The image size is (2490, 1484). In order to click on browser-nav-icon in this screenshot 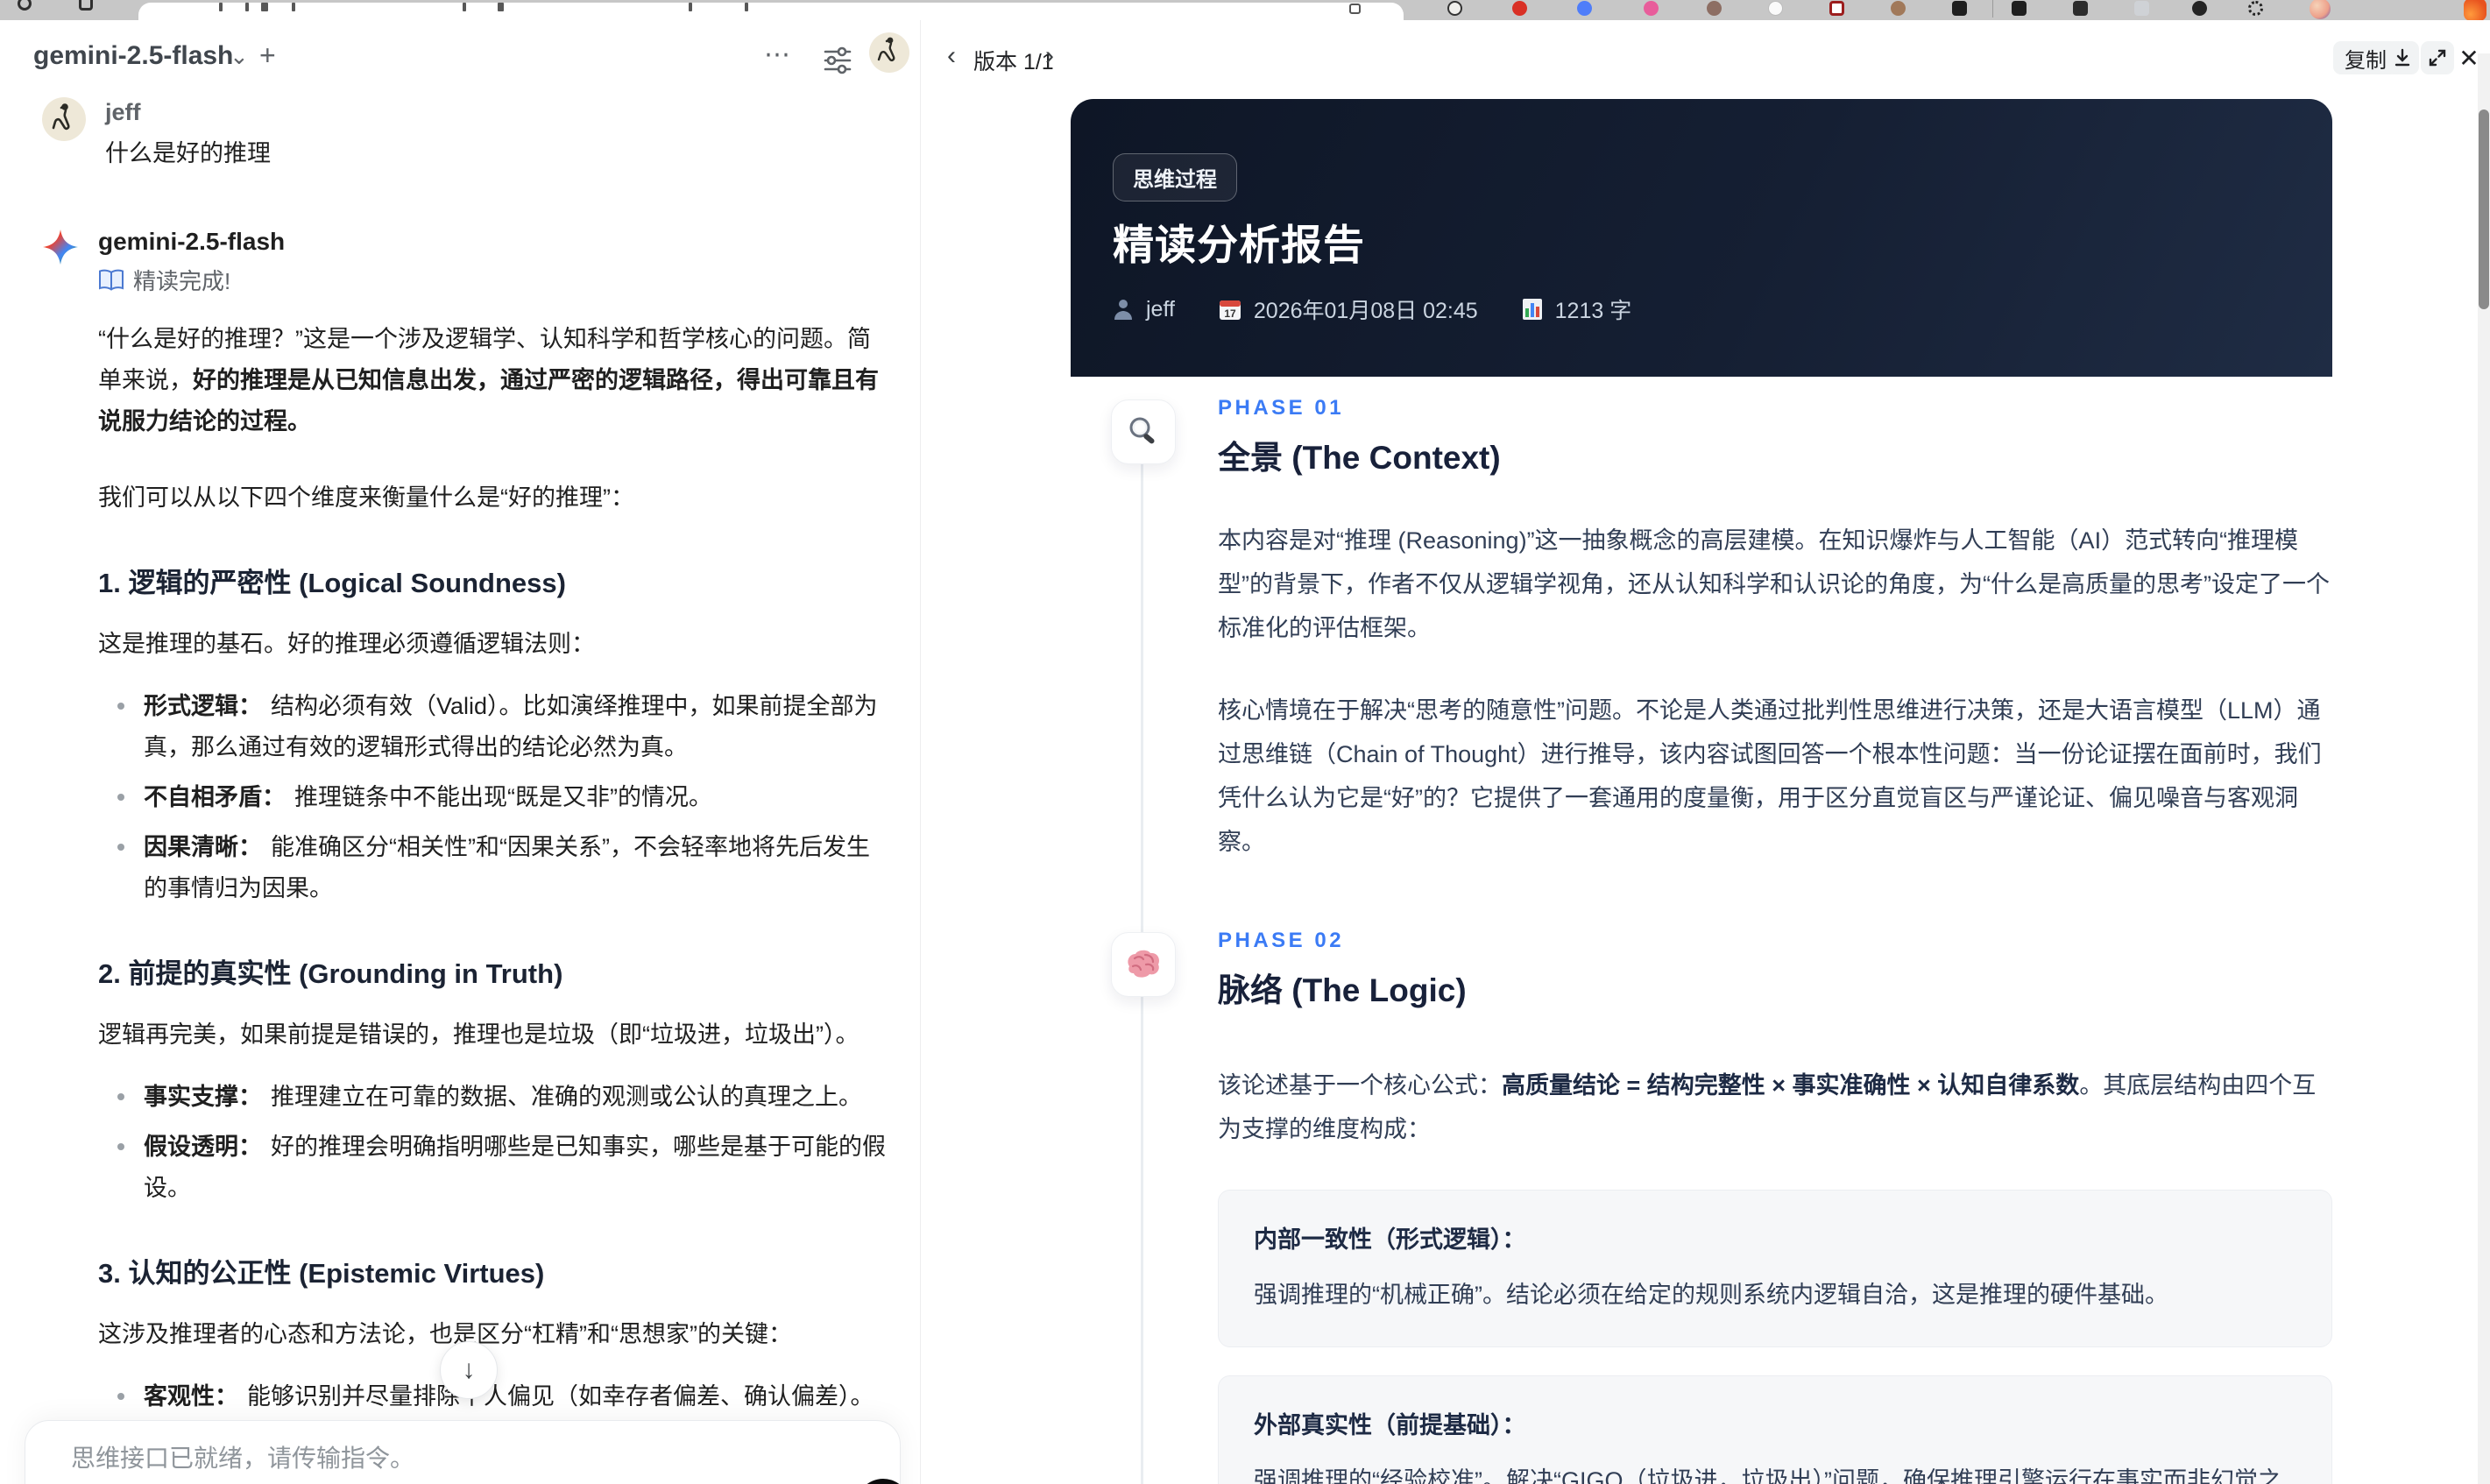, I will do `click(25, 6)`.